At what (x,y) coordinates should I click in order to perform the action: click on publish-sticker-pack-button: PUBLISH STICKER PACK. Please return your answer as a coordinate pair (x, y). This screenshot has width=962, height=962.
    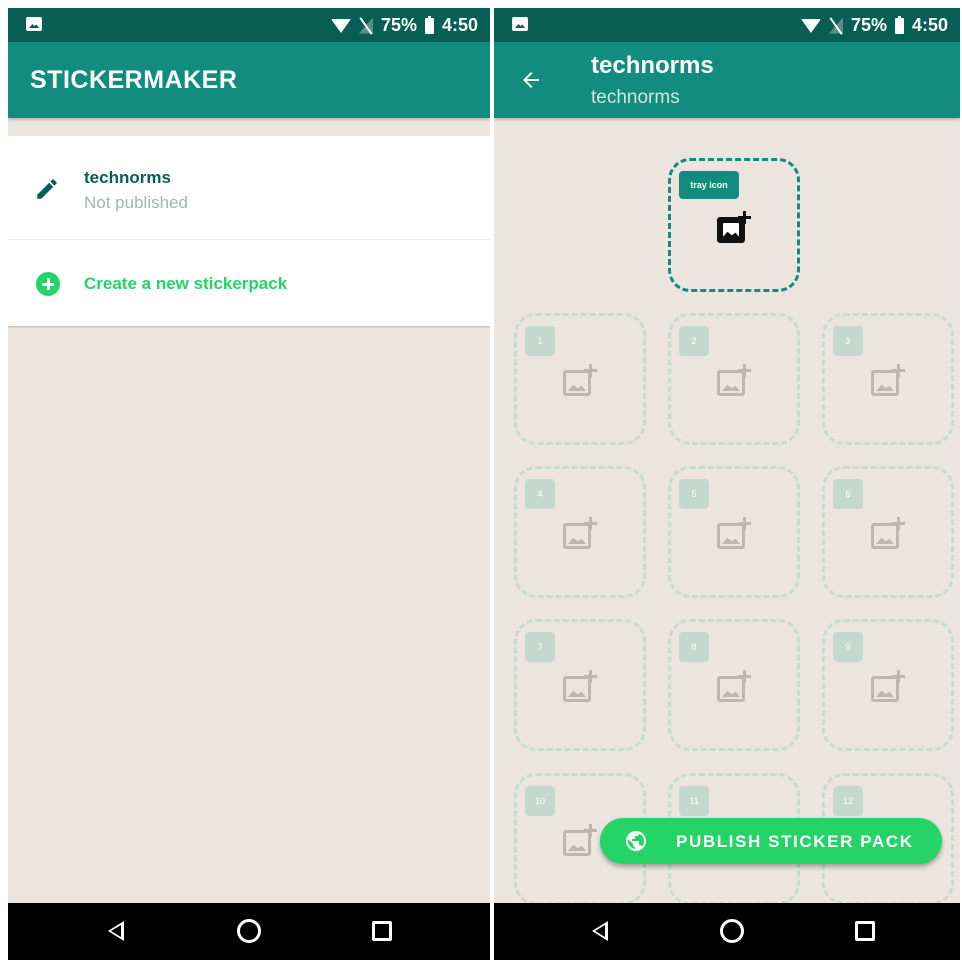
    Looking at the image, I should click on (771, 841).